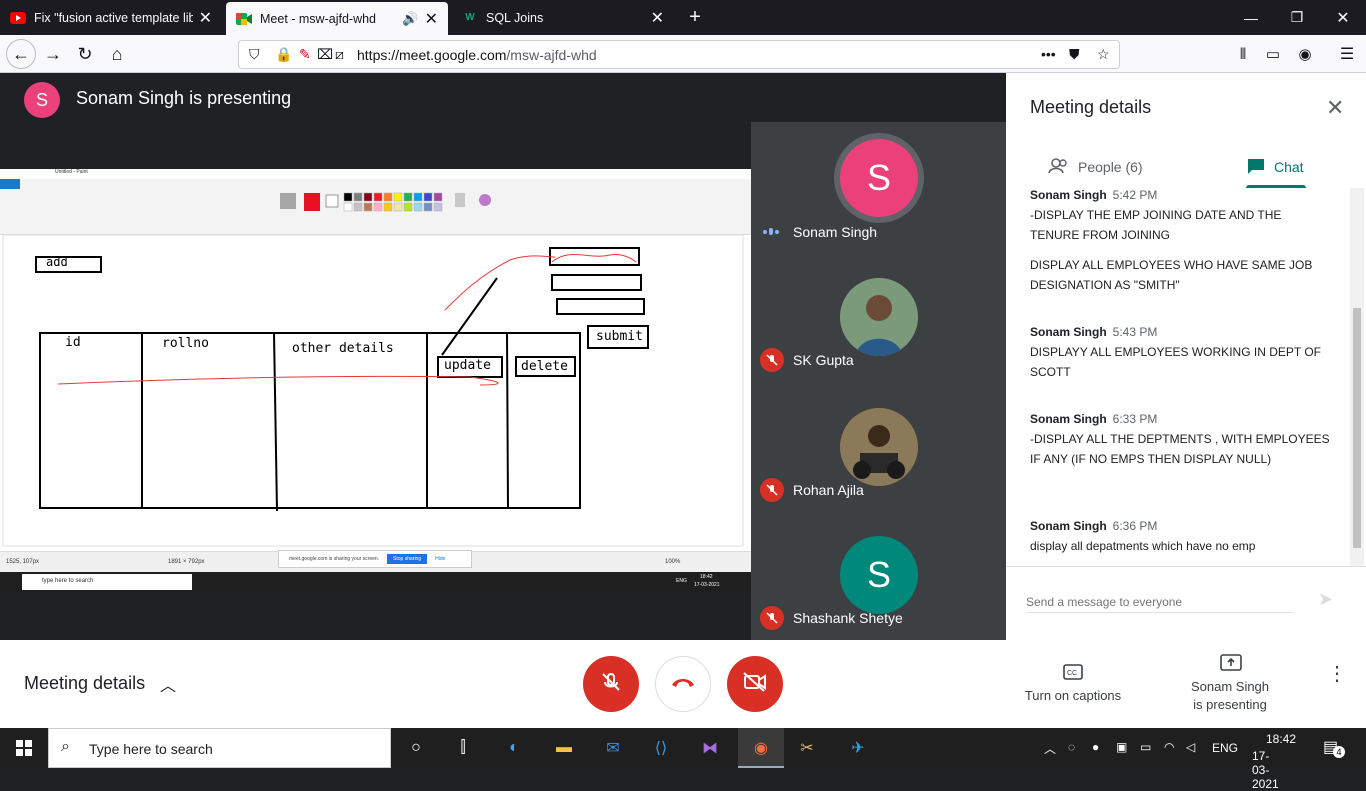 Image resolution: width=1366 pixels, height=791 pixels. I want to click on message-sender: Sonam Singh, so click(1068, 332).